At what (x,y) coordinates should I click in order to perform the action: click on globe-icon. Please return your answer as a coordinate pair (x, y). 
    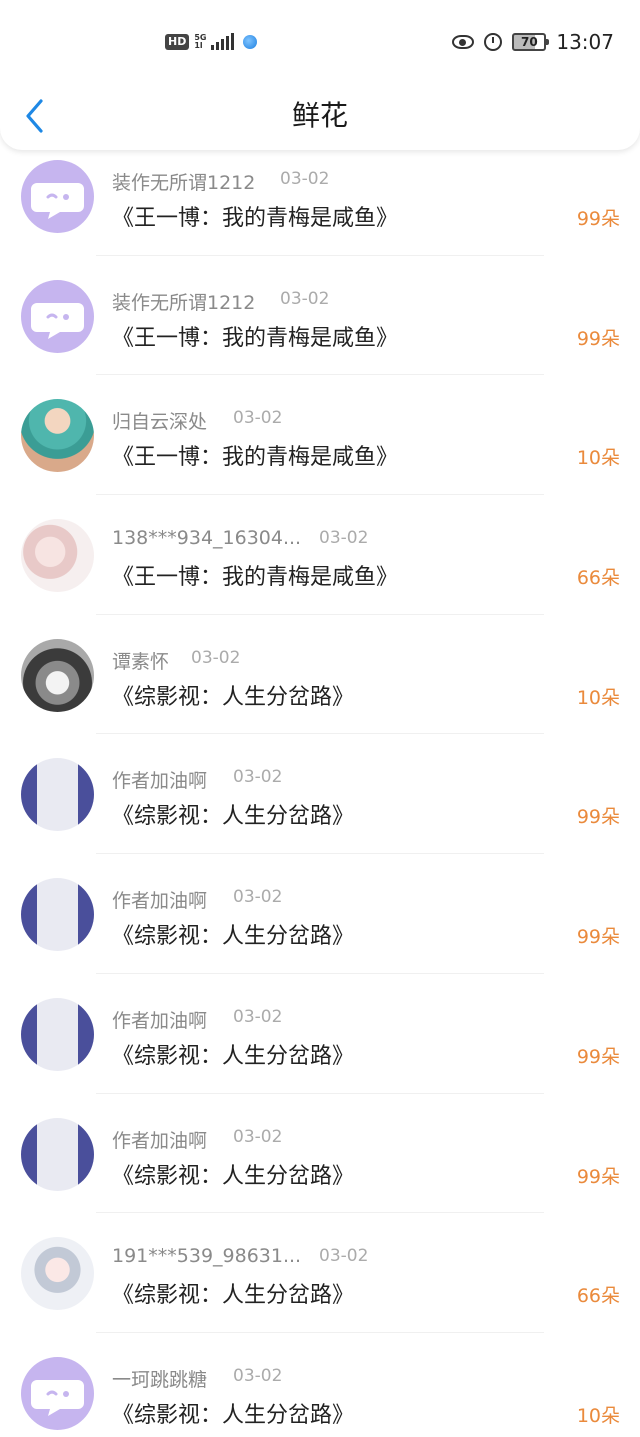
    Looking at the image, I should click on (250, 41).